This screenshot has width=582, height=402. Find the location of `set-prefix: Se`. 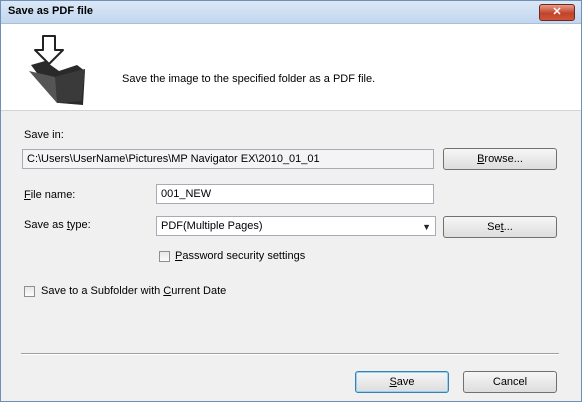

set-prefix: Se is located at coordinates (494, 227).